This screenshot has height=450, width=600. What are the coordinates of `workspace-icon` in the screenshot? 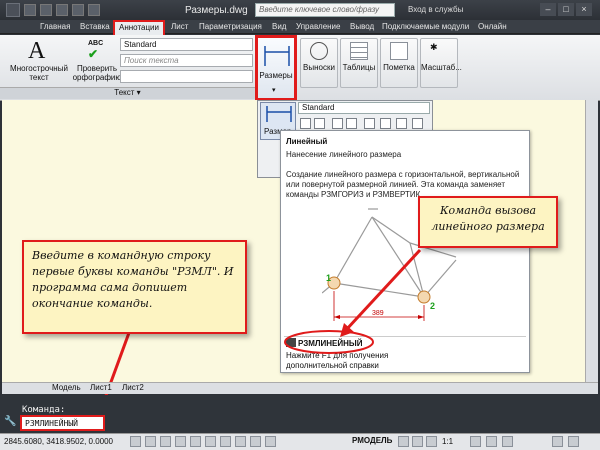 It's located at (475, 441).